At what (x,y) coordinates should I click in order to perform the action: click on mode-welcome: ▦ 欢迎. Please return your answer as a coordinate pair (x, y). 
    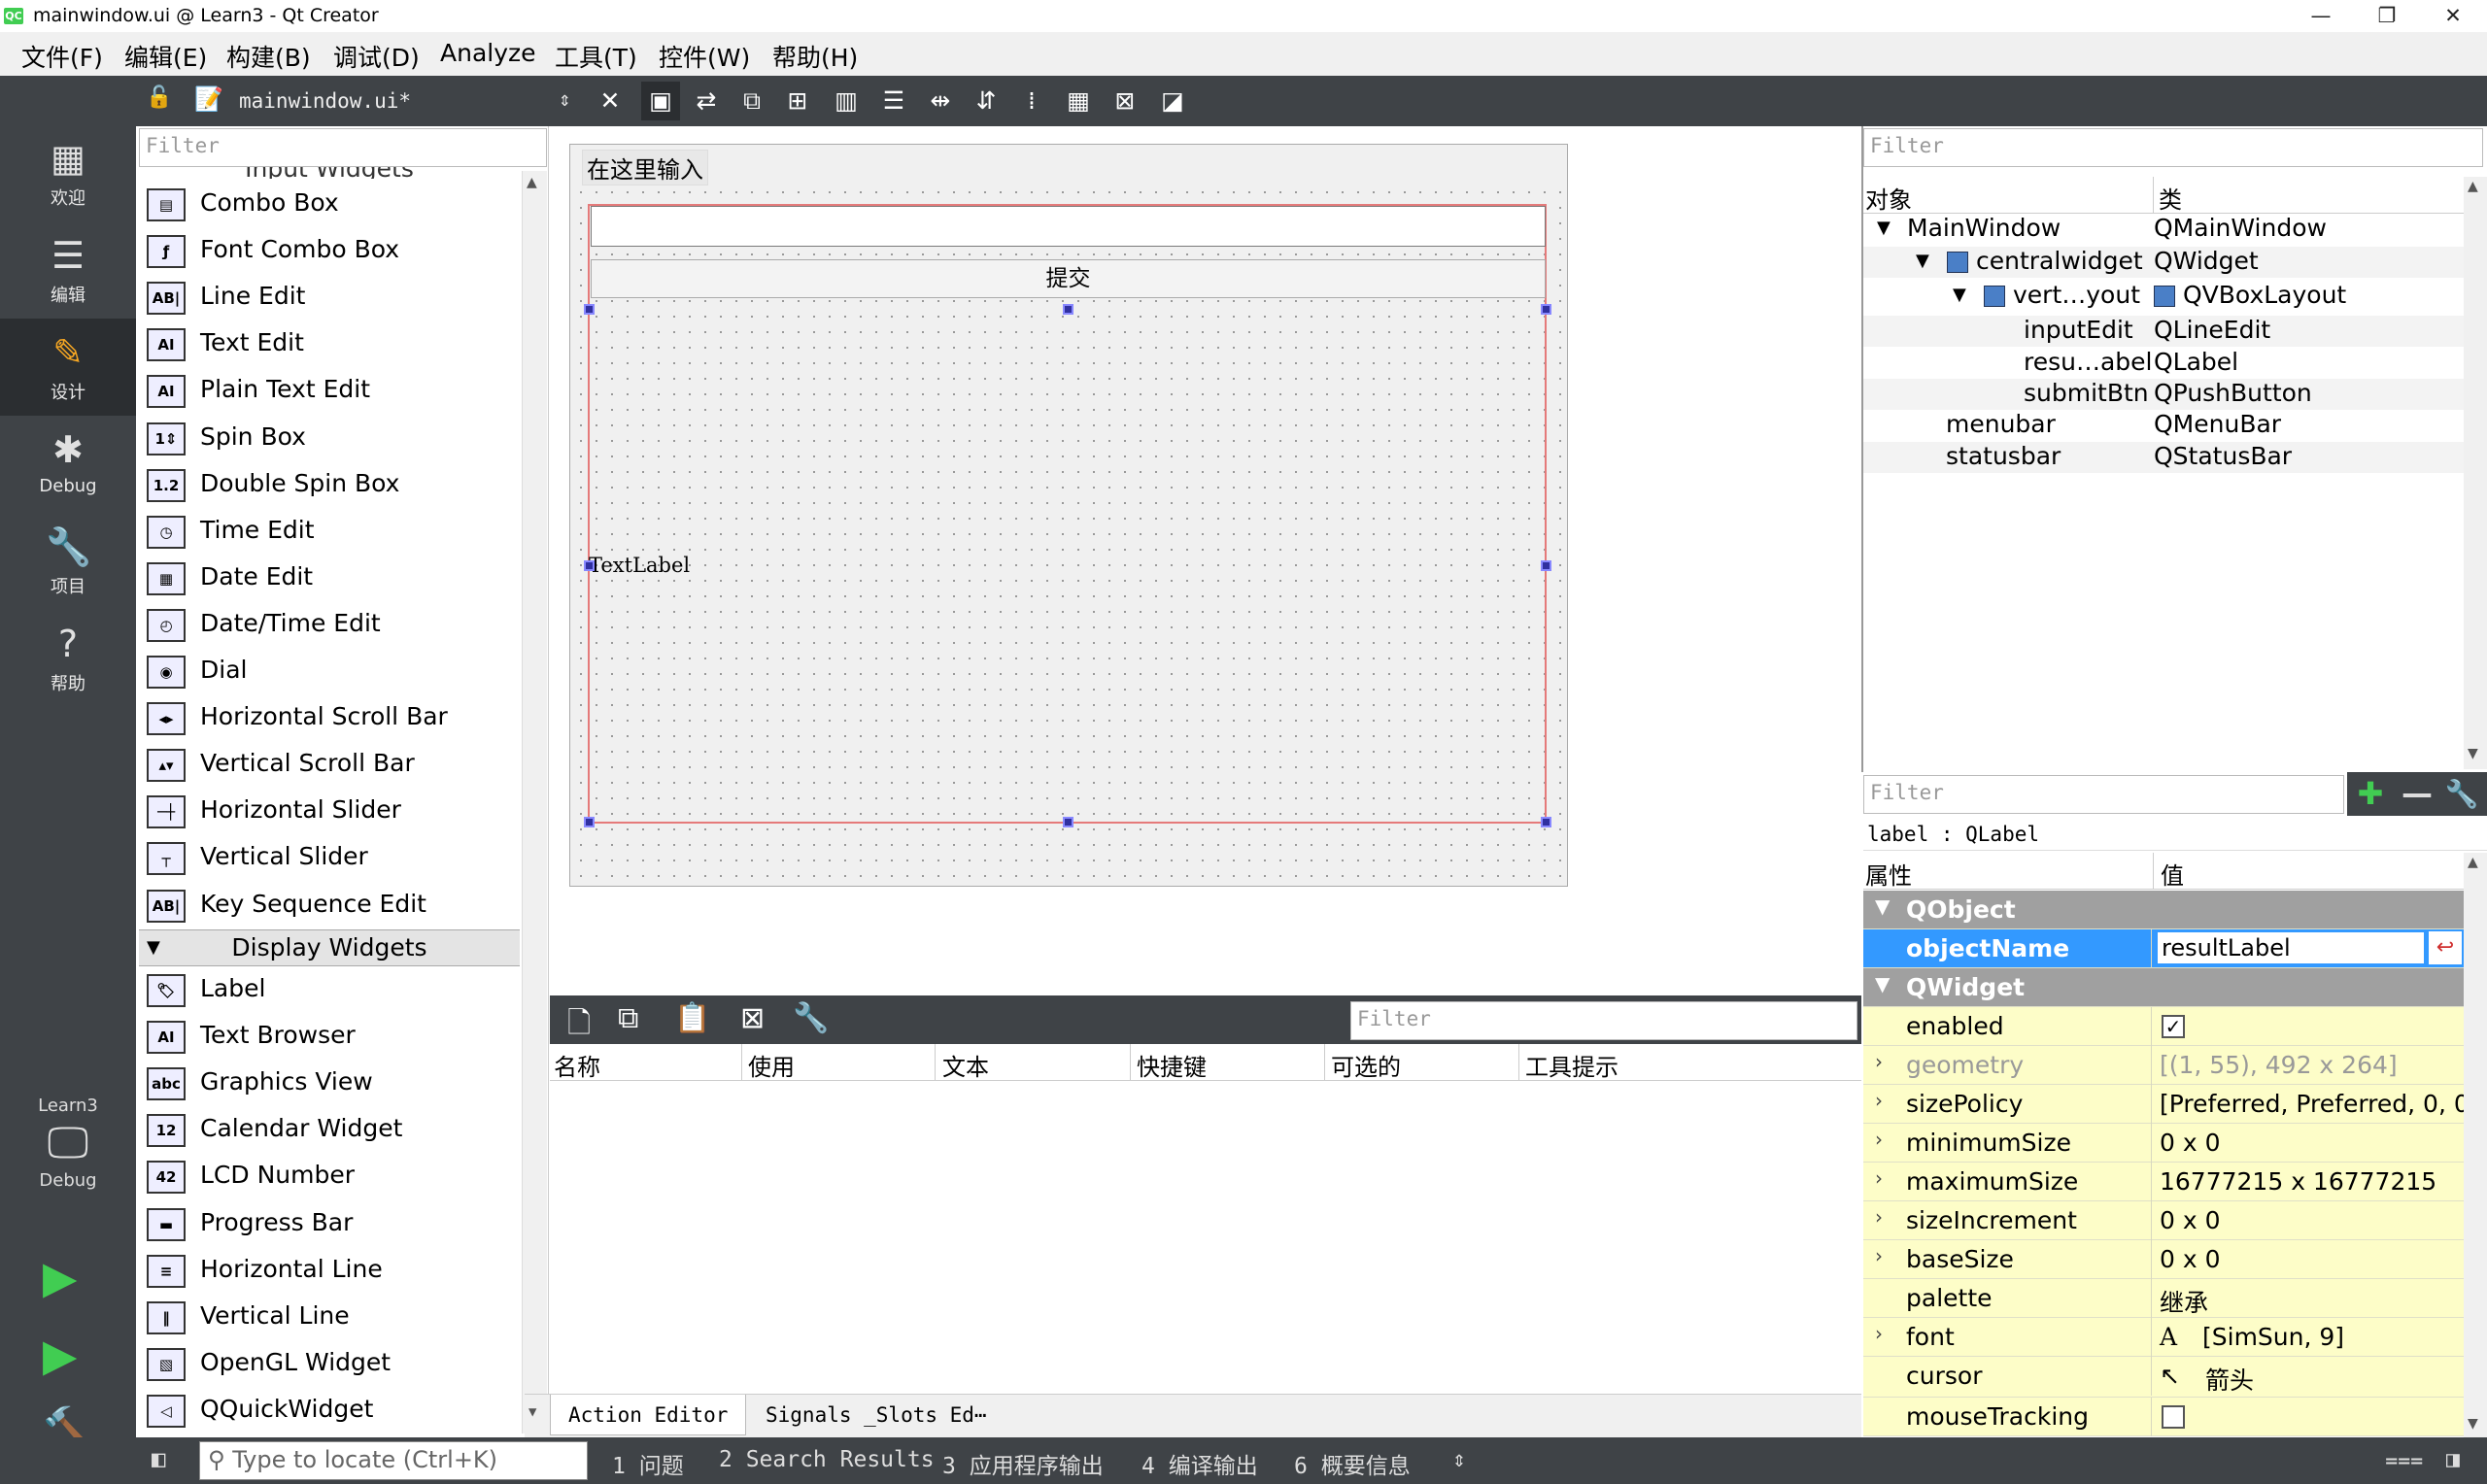
    Looking at the image, I should click on (68, 172).